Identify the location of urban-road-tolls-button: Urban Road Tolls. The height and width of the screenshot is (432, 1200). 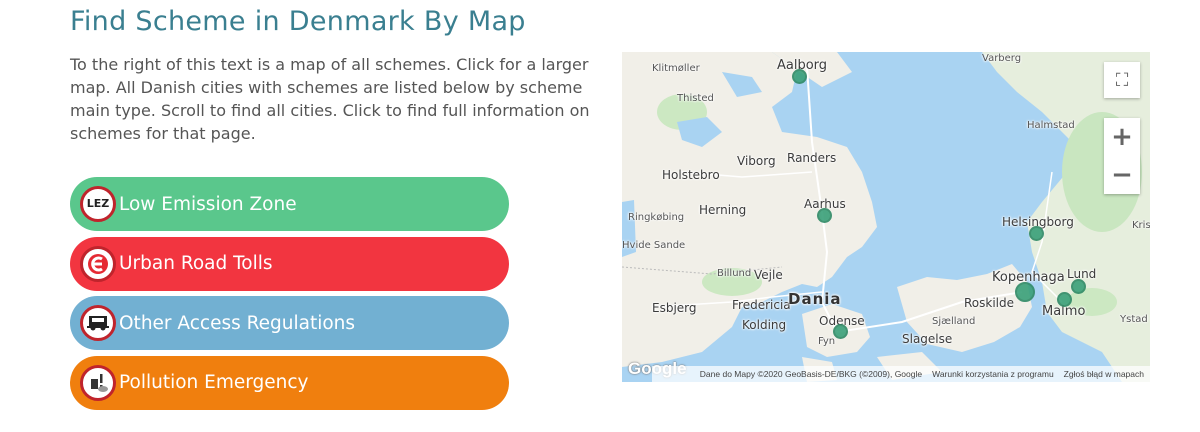
(289, 263).